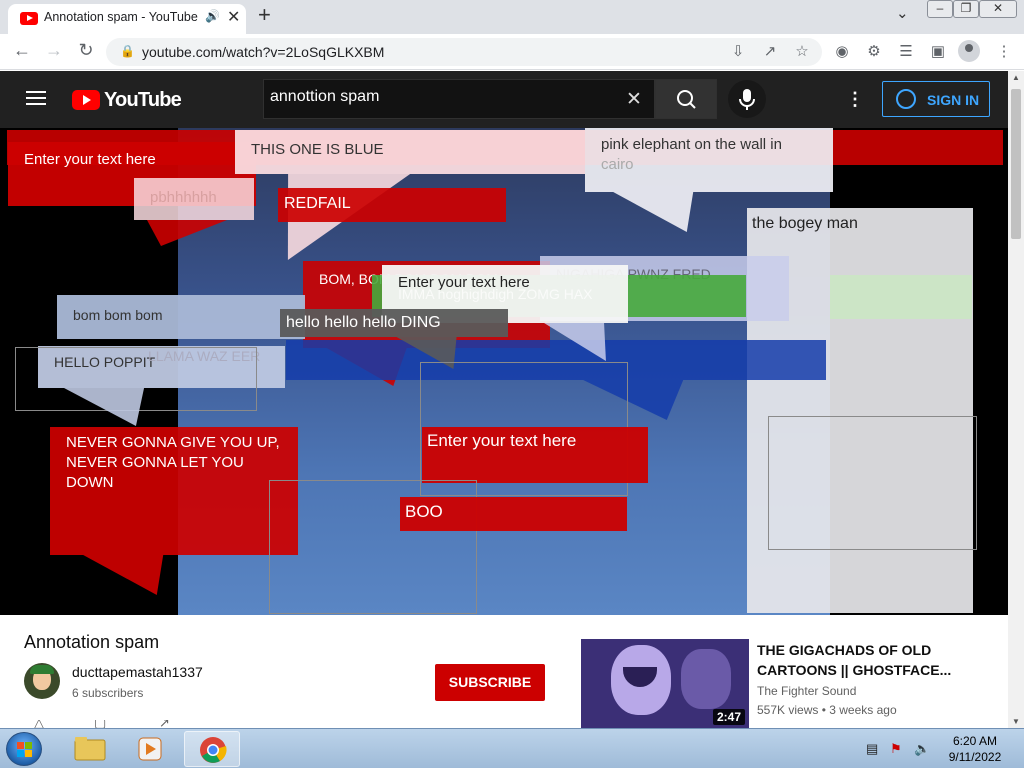 This screenshot has width=1024, height=768. Describe the element at coordinates (183, 197) in the screenshot. I see `annotation-text: pbhhhhhh` at that location.